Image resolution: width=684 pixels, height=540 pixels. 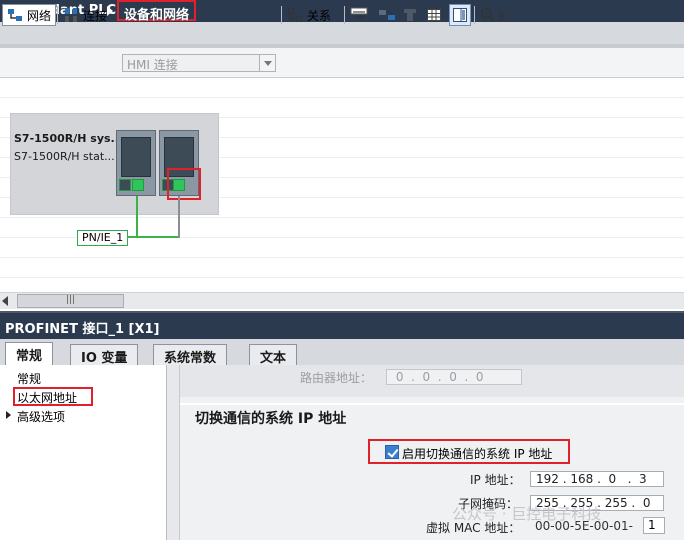 What do you see at coordinates (654, 525) in the screenshot?
I see `mac-suffix-field: 1` at bounding box center [654, 525].